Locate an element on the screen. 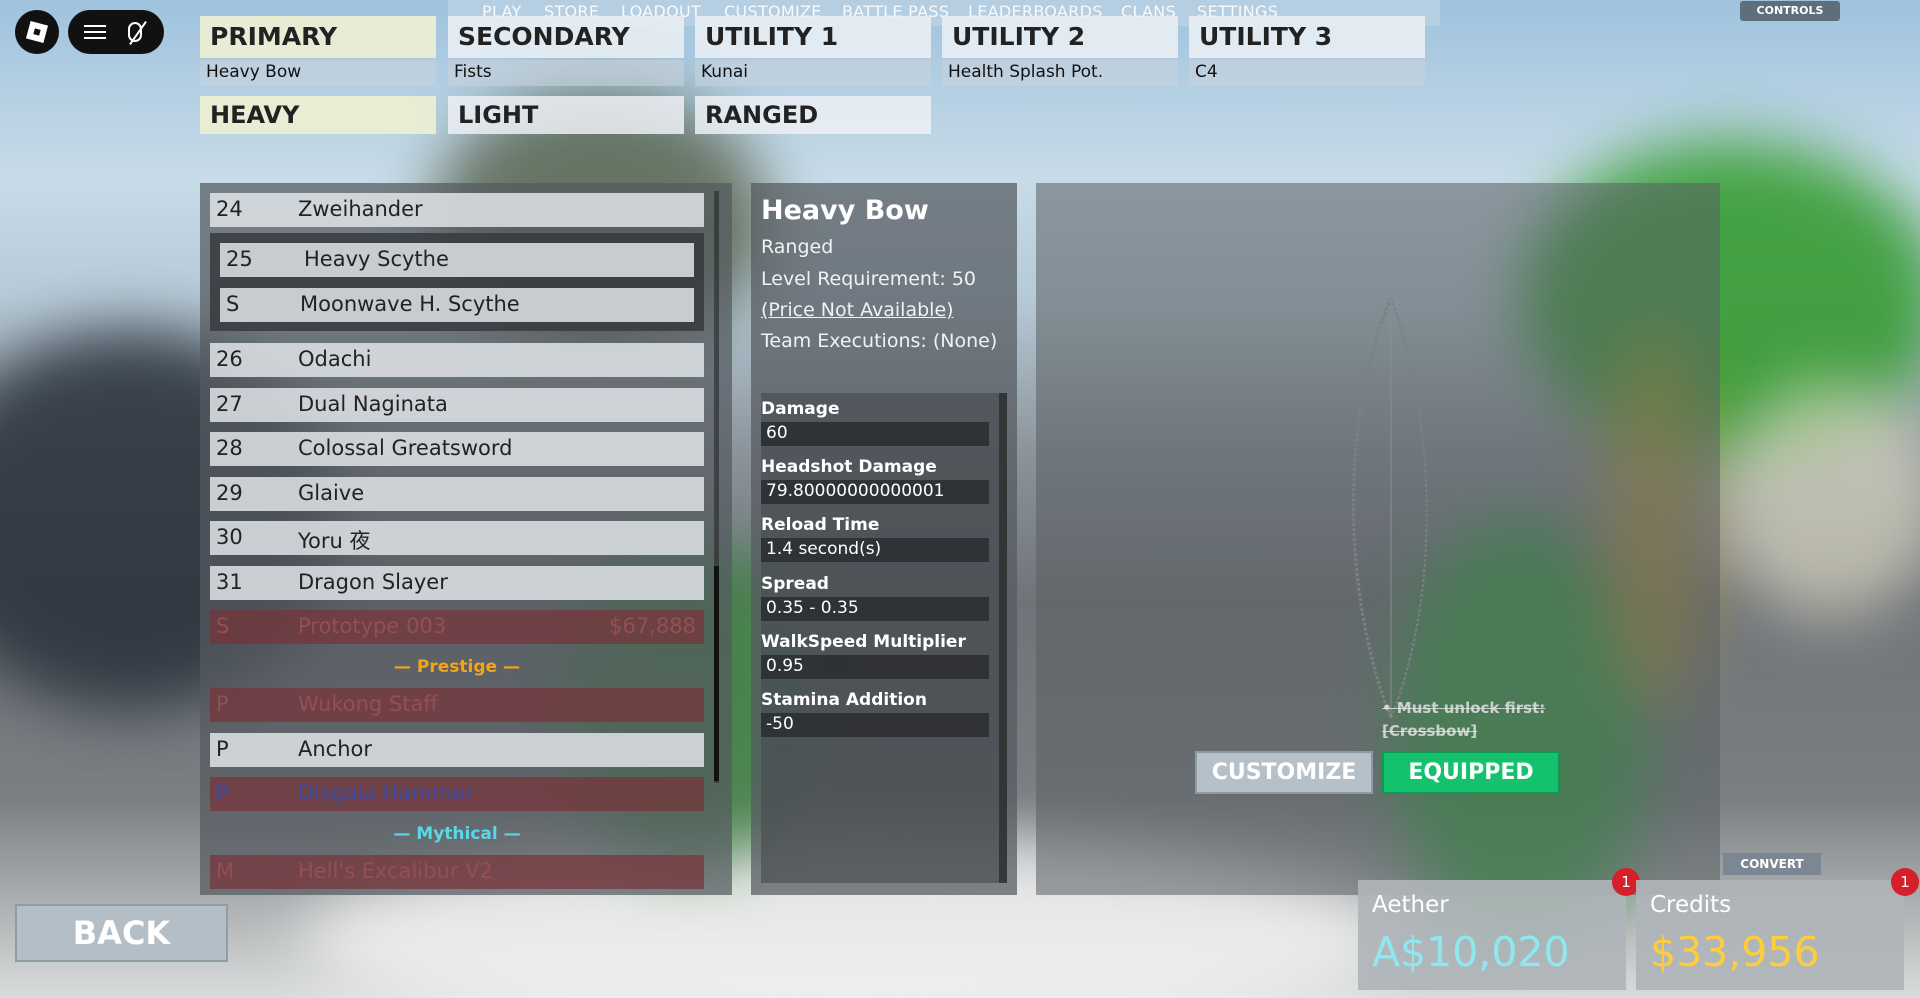 The image size is (1920, 998). item-number: S is located at coordinates (223, 626).